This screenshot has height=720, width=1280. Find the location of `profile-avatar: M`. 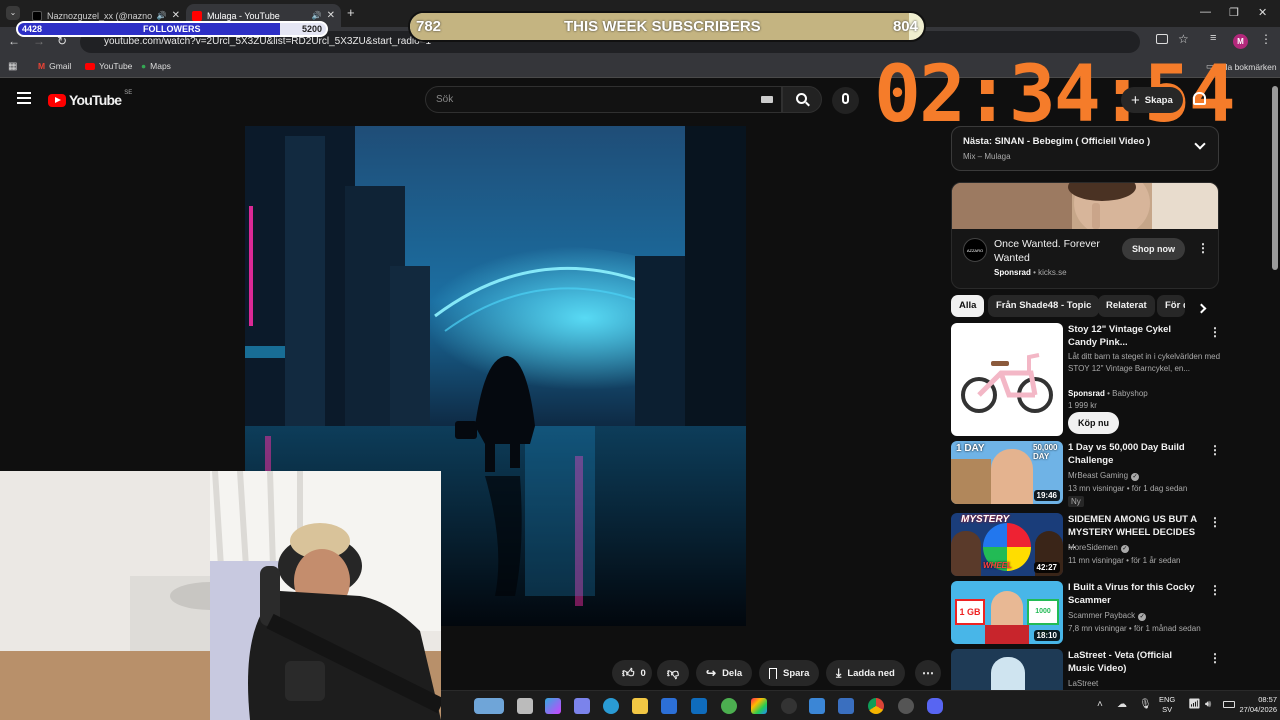

profile-avatar: M is located at coordinates (1240, 41).